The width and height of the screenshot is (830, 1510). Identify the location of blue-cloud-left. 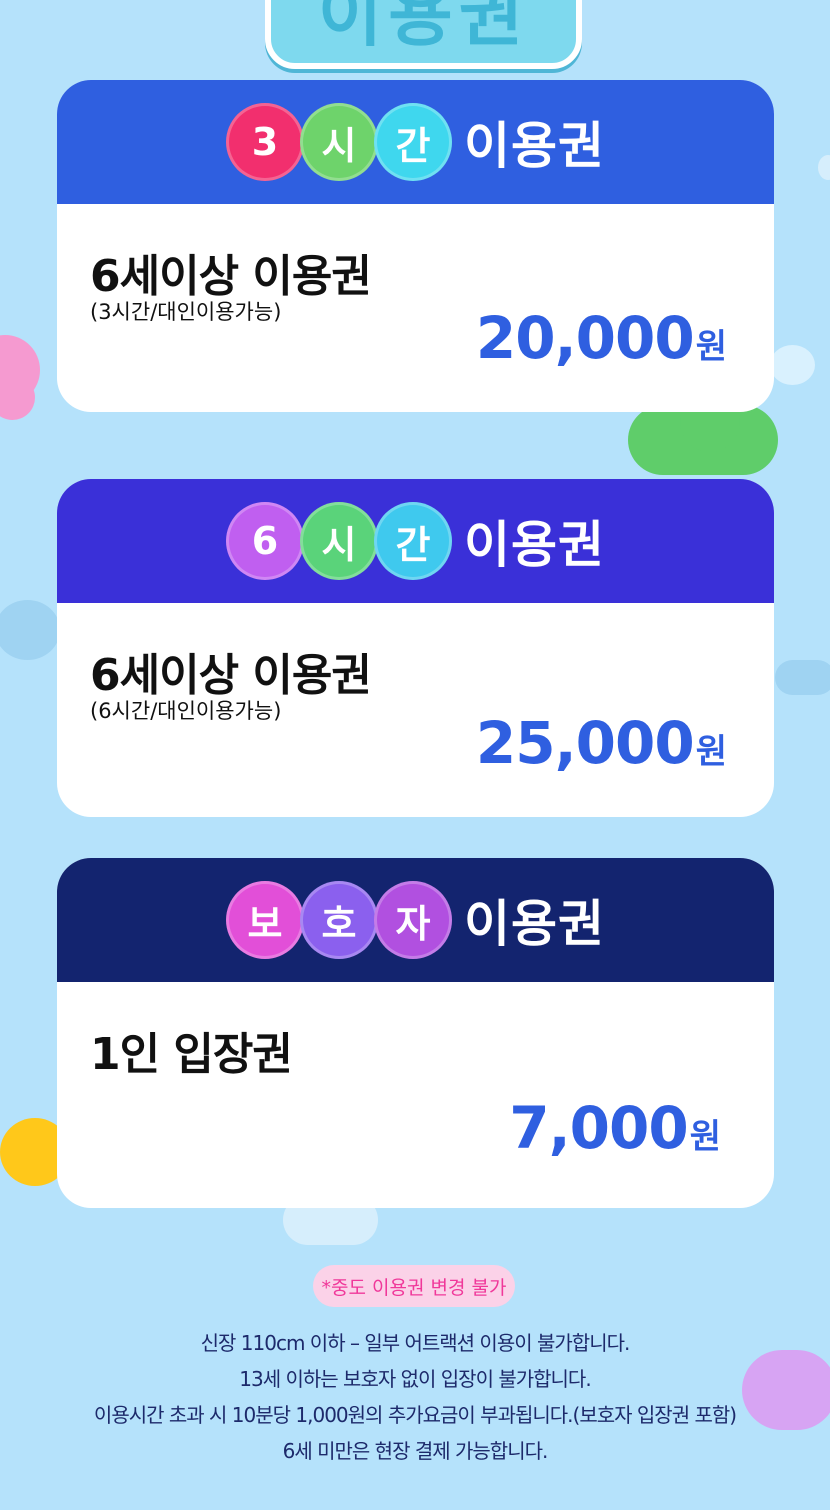
(30, 630).